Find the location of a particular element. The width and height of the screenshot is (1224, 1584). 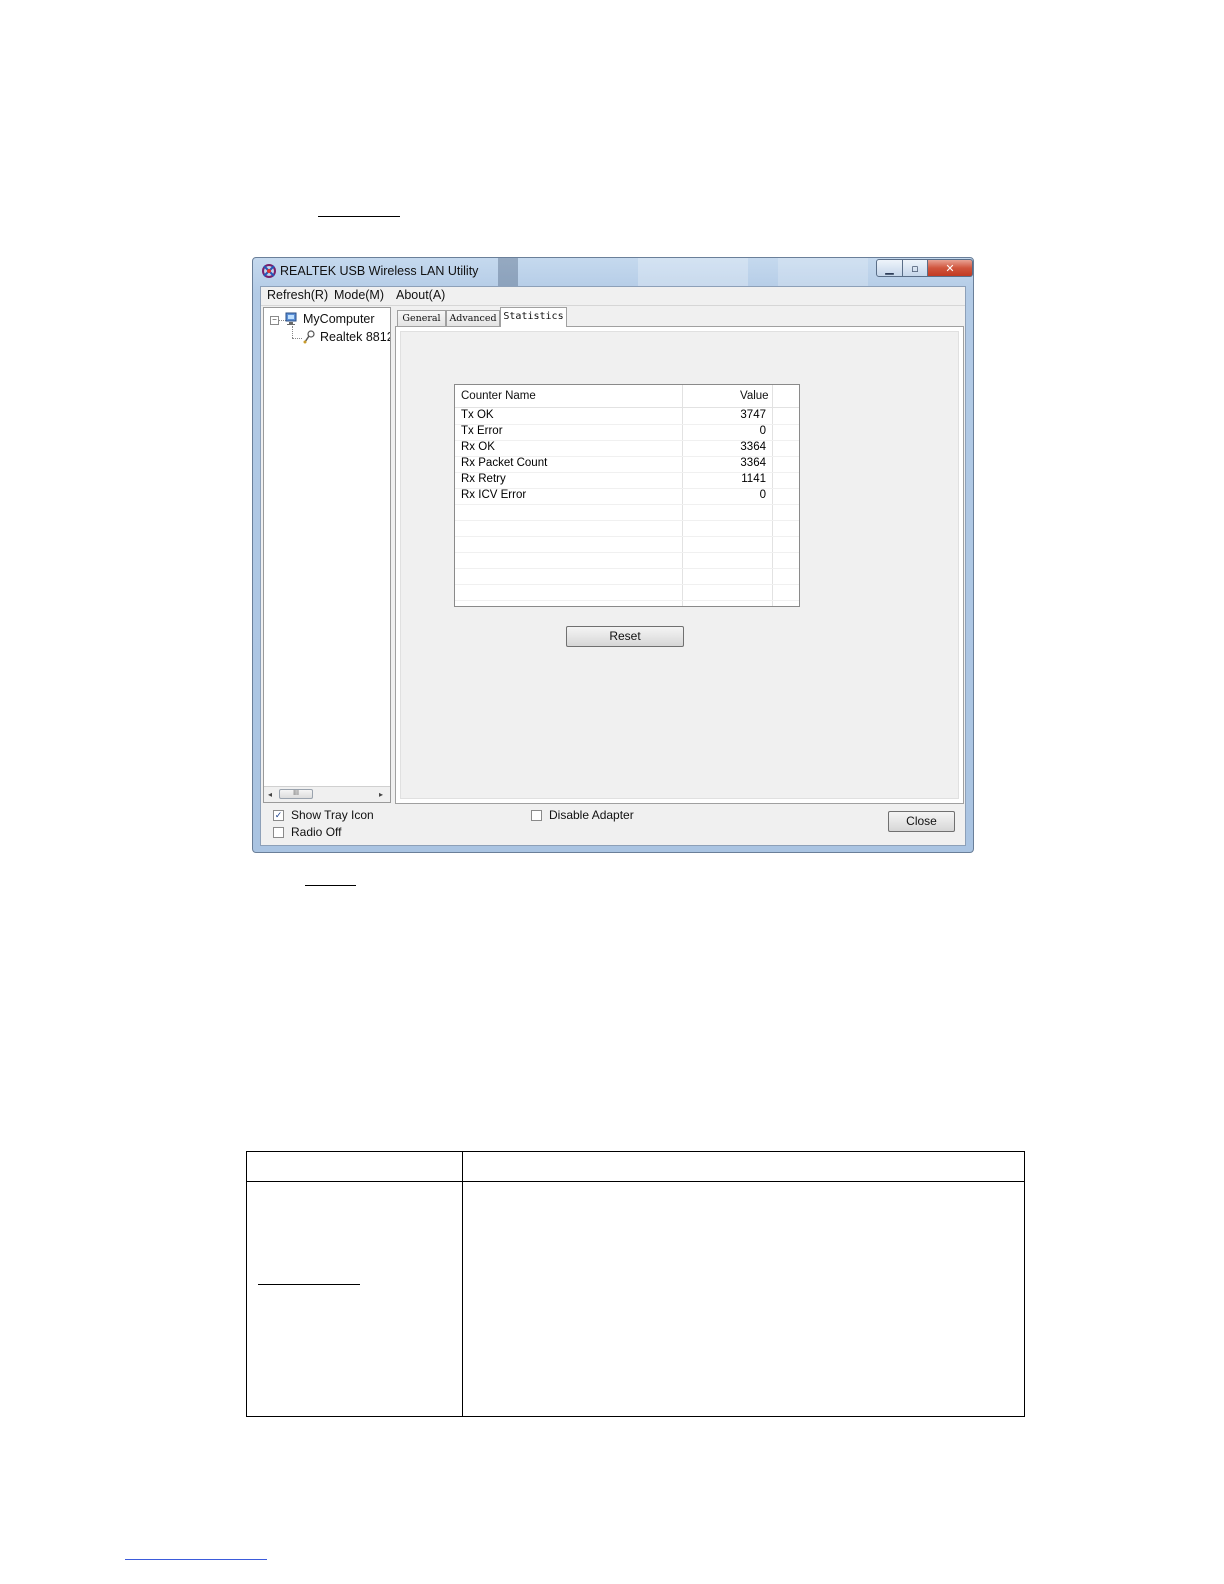

counter-name: Rx ICV Error is located at coordinates (494, 495).